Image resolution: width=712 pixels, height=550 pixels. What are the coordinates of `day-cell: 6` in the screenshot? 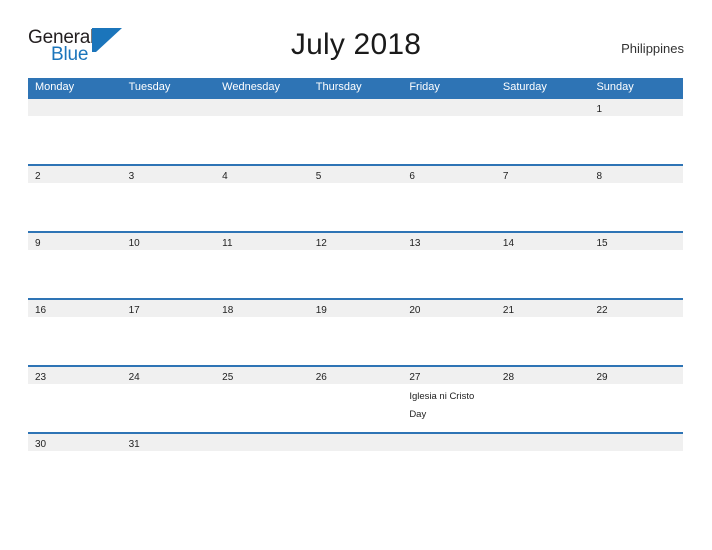 It's located at (449, 174).